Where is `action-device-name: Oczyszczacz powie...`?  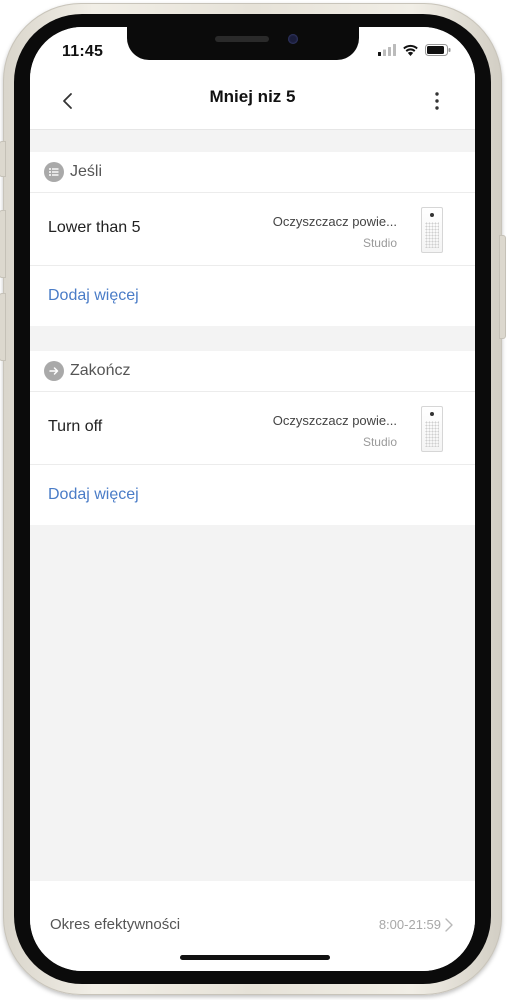 action-device-name: Oczyszczacz powie... is located at coordinates (334, 420).